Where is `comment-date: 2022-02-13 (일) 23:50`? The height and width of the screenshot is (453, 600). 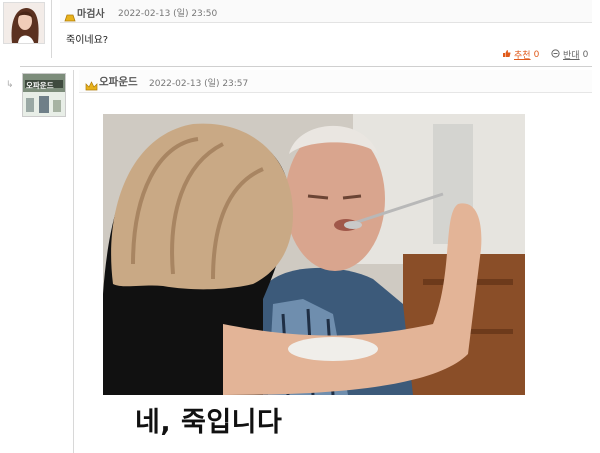
comment-date: 2022-02-13 (일) 23:50 is located at coordinates (168, 14).